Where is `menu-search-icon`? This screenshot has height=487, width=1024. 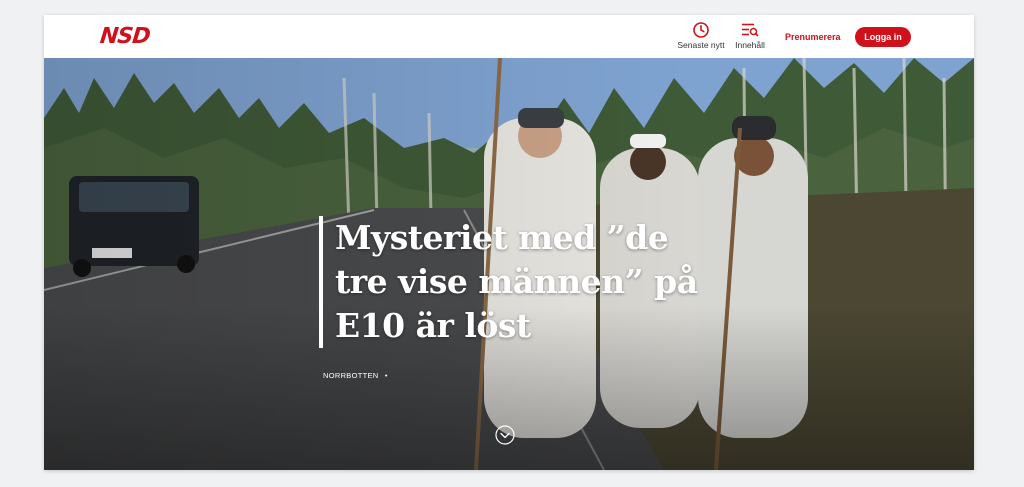
menu-search-icon is located at coordinates (750, 30).